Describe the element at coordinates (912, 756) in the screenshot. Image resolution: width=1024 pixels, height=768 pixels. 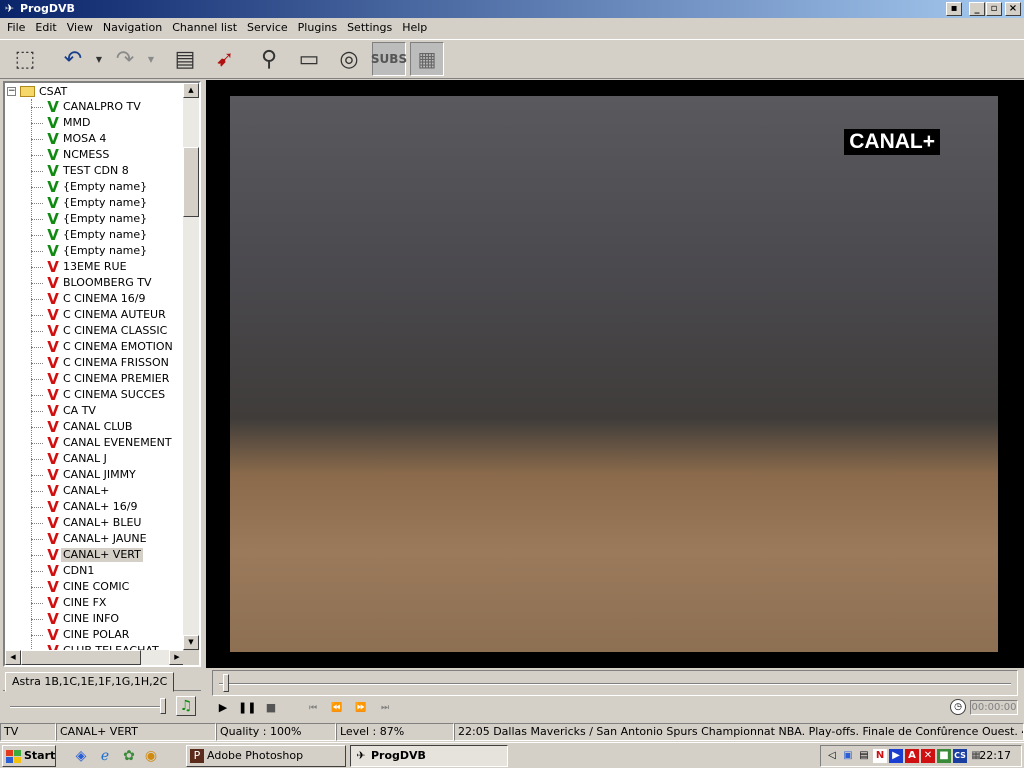
I see `av-tray-icon: A` at that location.